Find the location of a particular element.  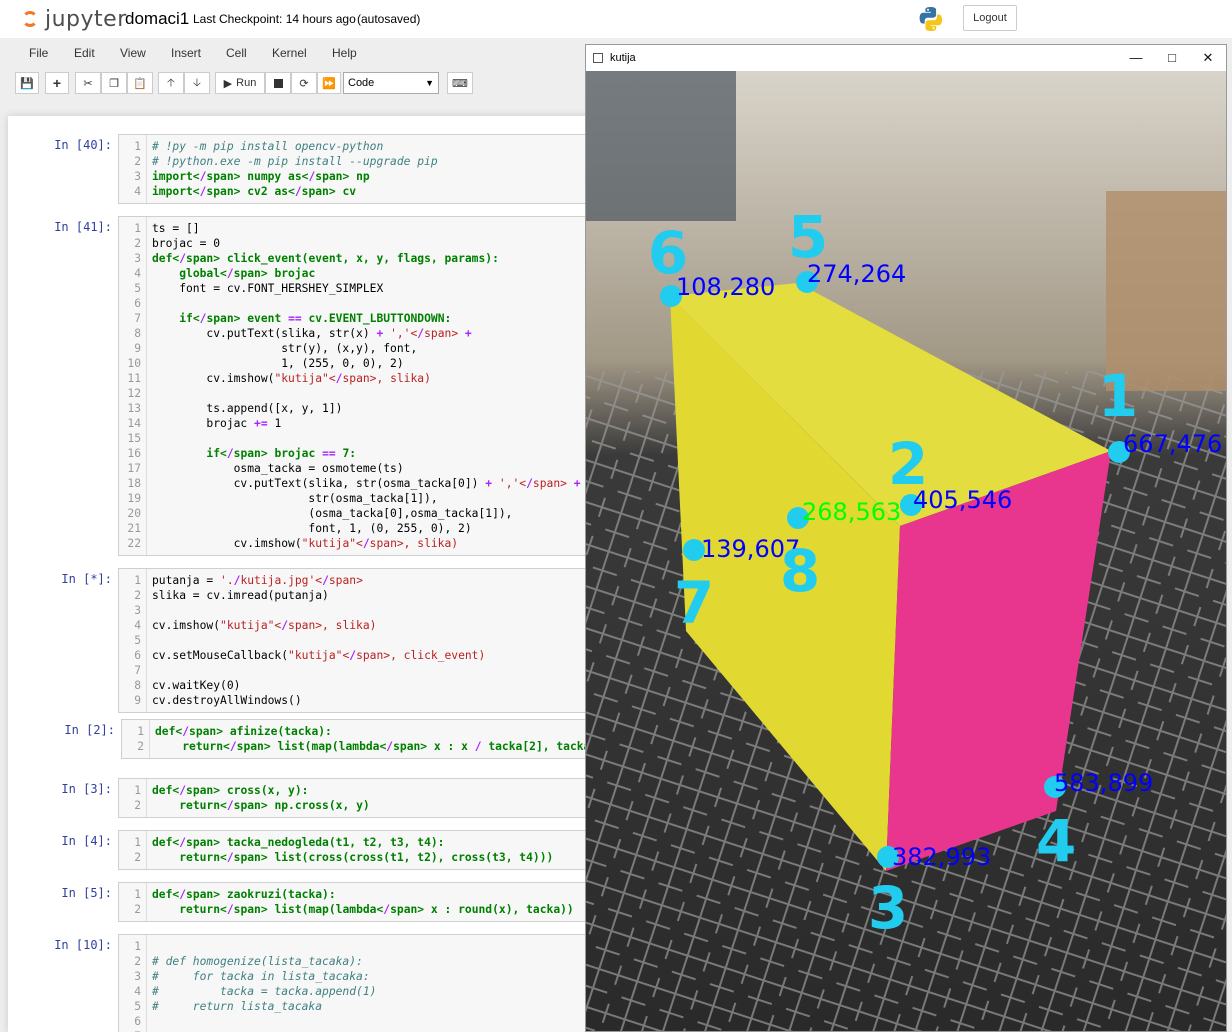

menu-edit: Edit is located at coordinates (84, 53).